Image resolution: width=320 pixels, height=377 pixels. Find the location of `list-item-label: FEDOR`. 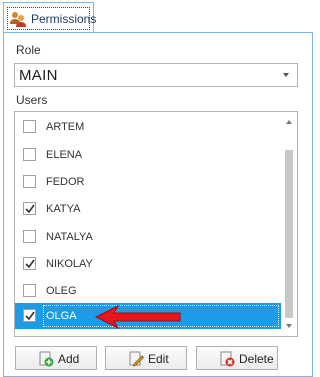

list-item-label: FEDOR is located at coordinates (65, 182).